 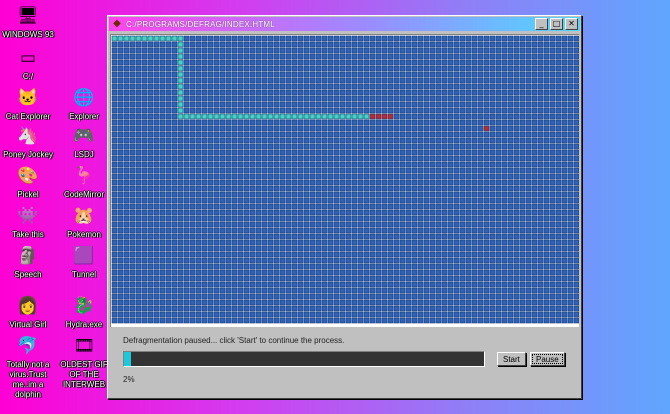 What do you see at coordinates (28, 141) in the screenshot?
I see `desktop-icon: 🦄 Poney Jockey` at bounding box center [28, 141].